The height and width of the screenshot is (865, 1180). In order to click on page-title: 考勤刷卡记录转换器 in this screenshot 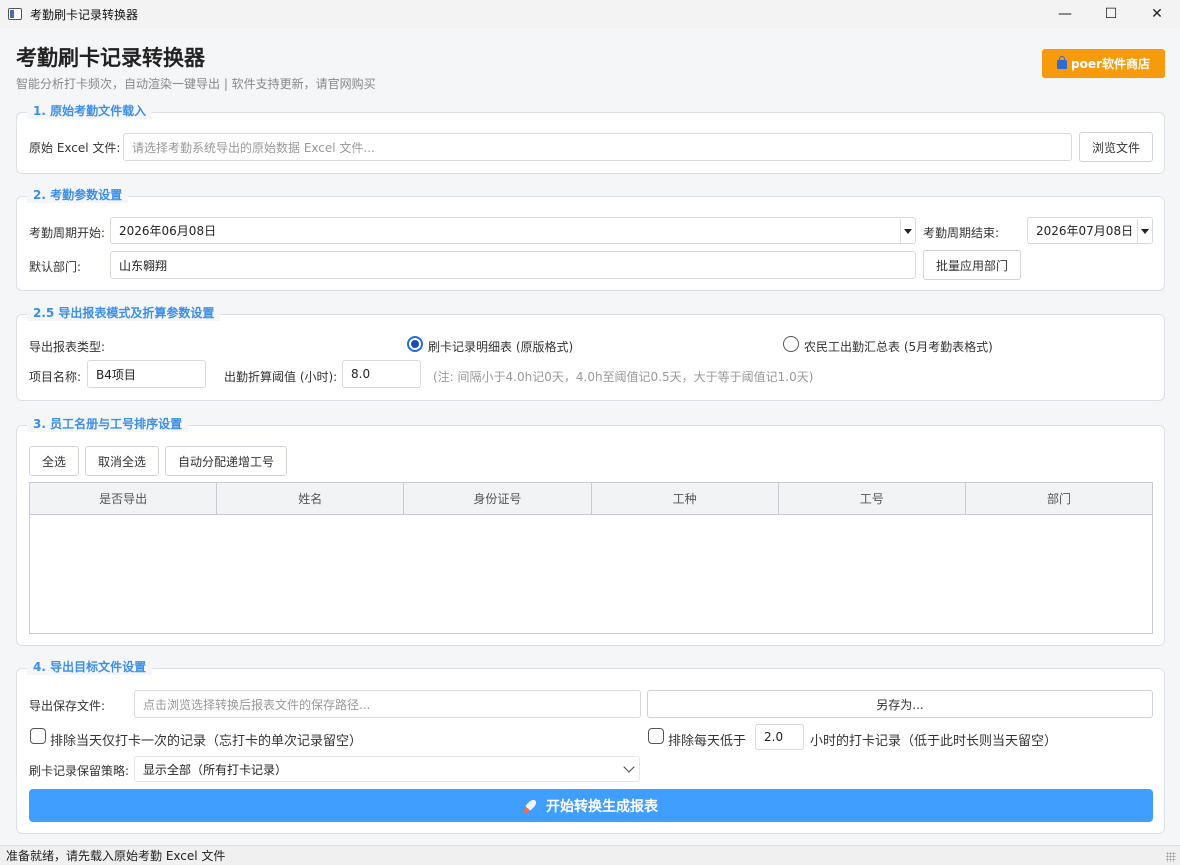, I will do `click(110, 58)`.